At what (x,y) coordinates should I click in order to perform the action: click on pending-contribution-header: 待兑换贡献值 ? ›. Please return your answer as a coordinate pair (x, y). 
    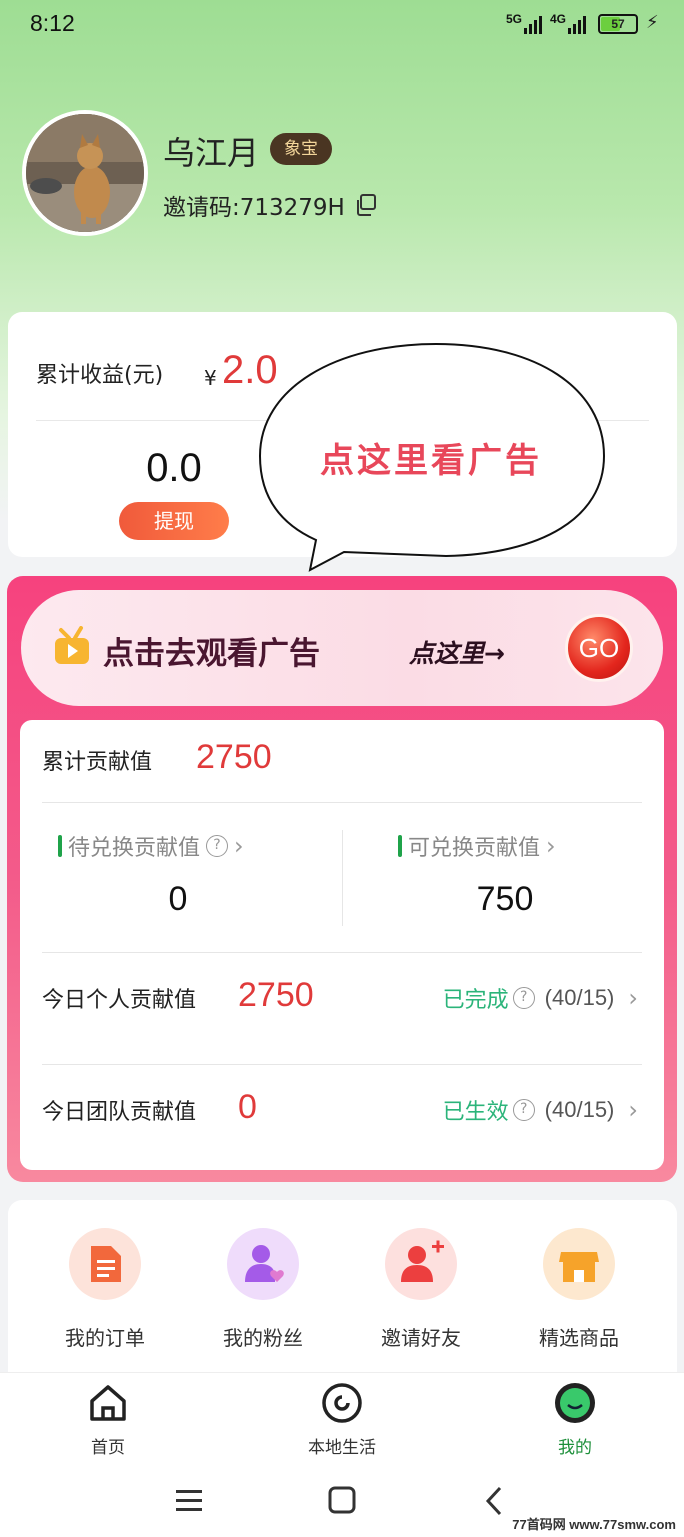
    Looking at the image, I should click on (151, 846).